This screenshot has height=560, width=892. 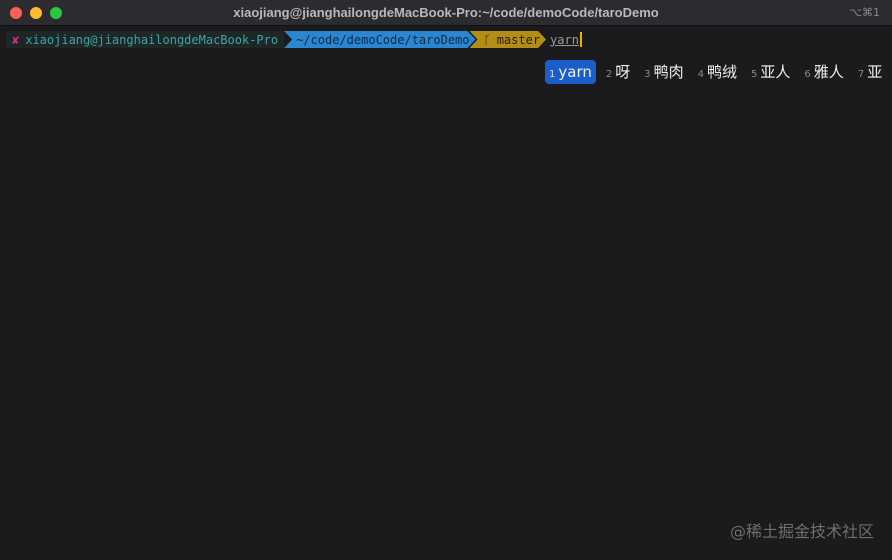 I want to click on candidate-text: 亚人, so click(x=775, y=72).